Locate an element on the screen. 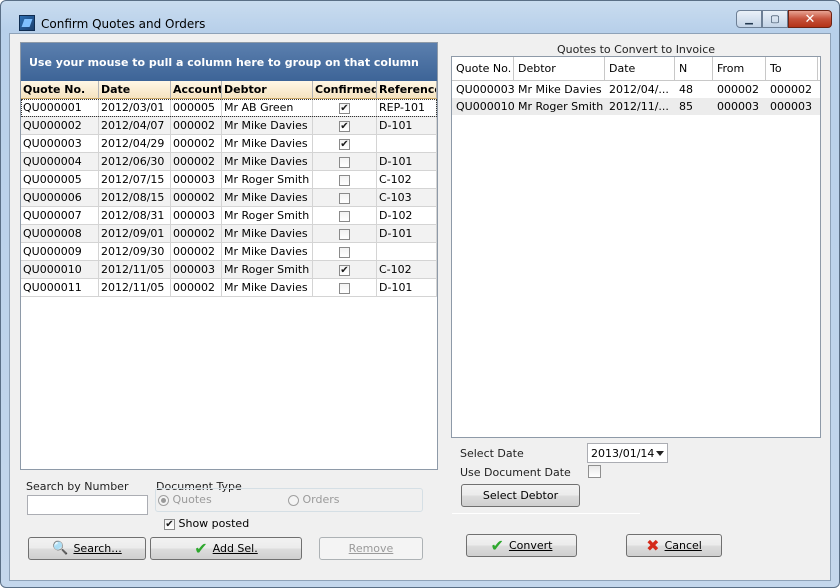  option-orders: Orders is located at coordinates (314, 499).